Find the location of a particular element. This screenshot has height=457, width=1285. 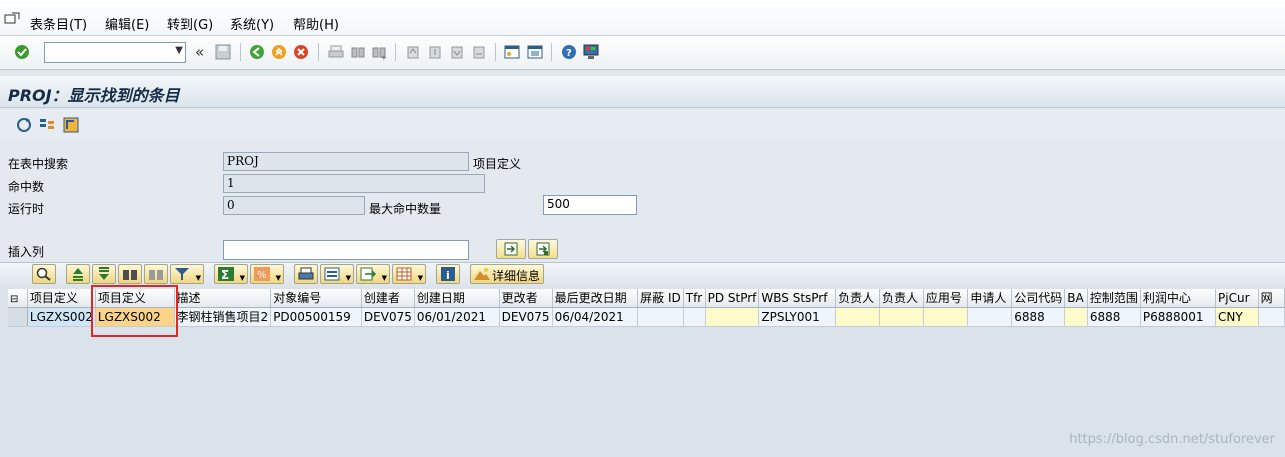

information-button: i is located at coordinates (448, 274).